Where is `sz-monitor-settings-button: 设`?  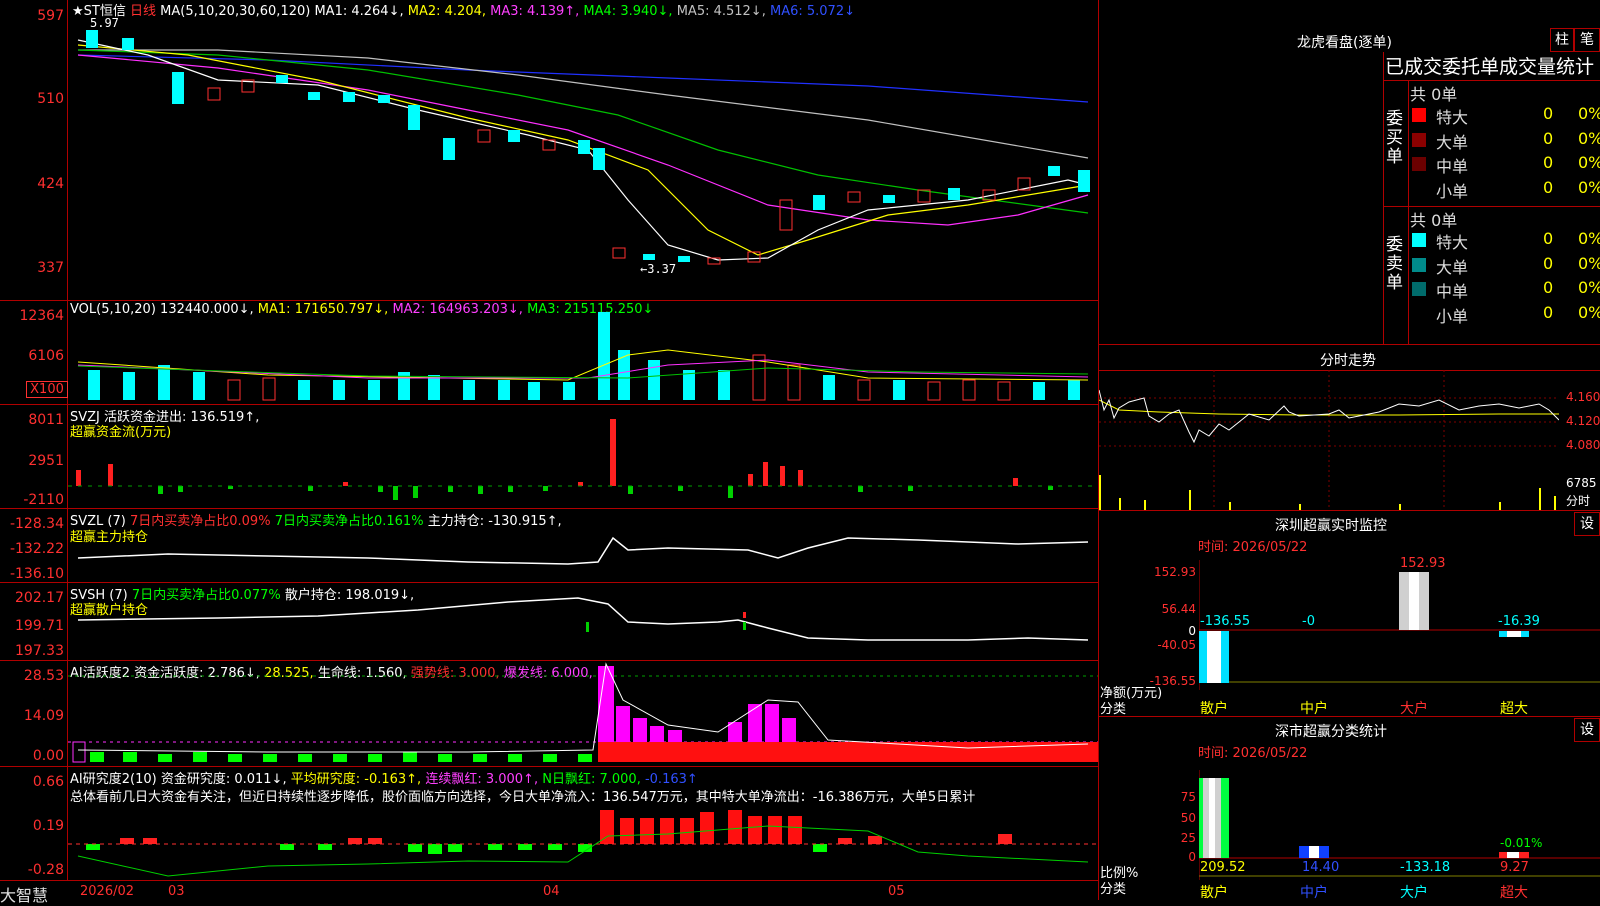 sz-monitor-settings-button: 设 is located at coordinates (1587, 524).